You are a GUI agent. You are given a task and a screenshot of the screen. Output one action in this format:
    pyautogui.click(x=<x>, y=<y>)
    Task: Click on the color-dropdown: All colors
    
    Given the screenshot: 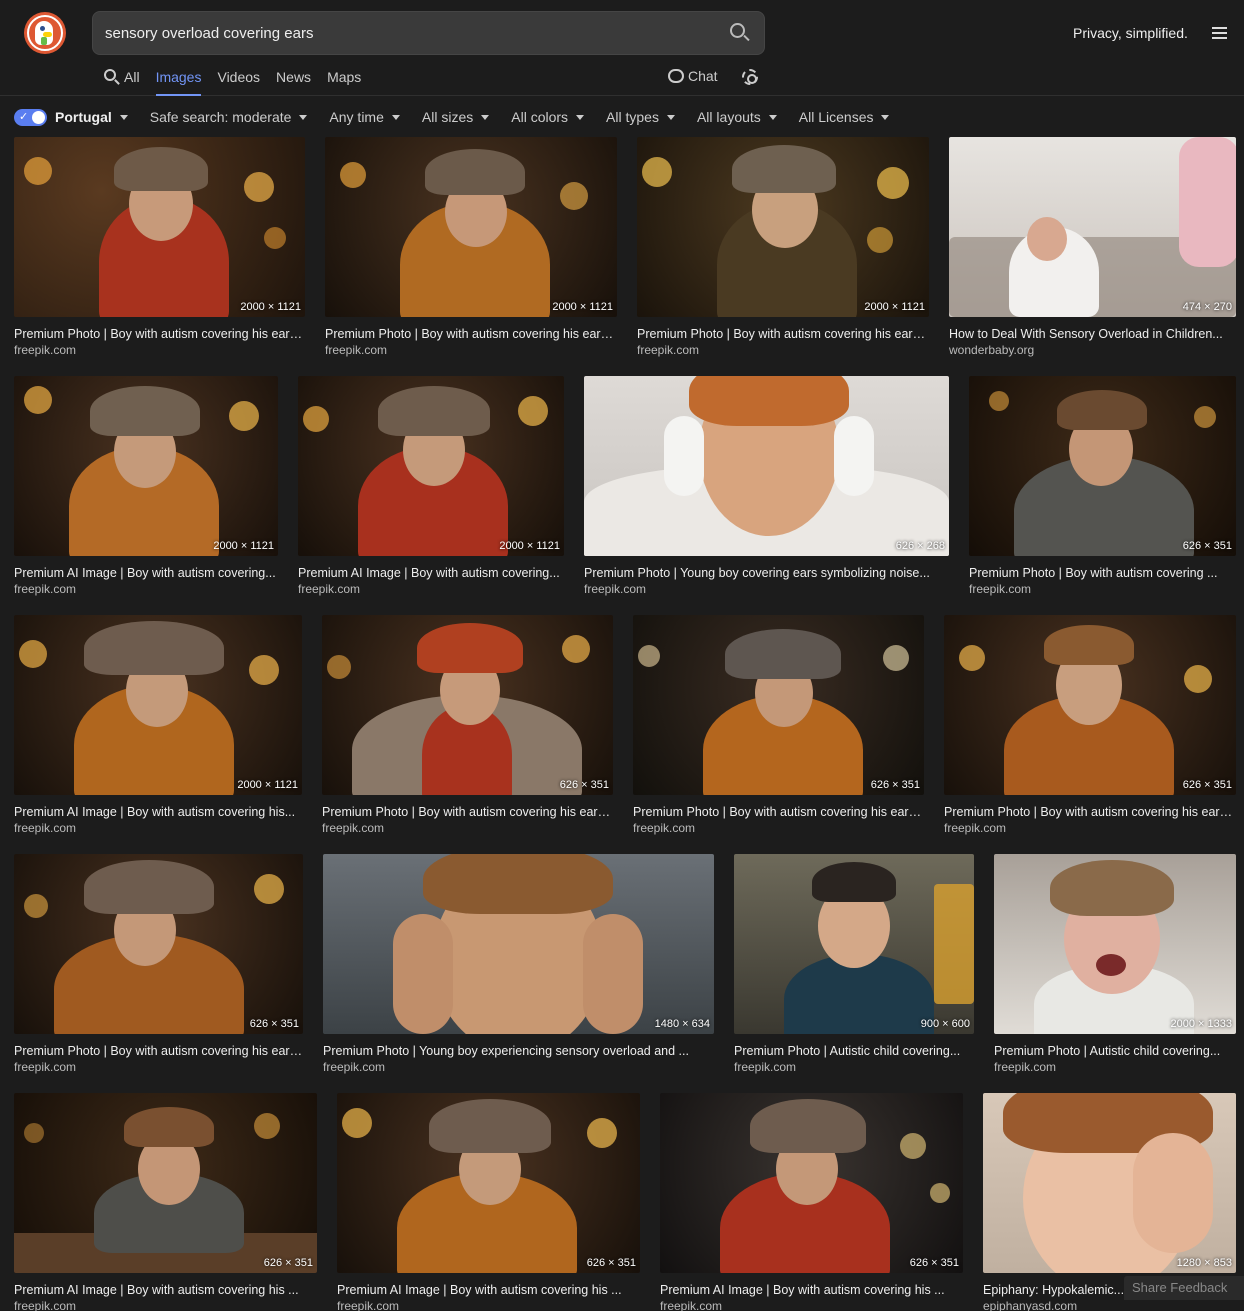 What is the action you would take?
    pyautogui.click(x=548, y=117)
    